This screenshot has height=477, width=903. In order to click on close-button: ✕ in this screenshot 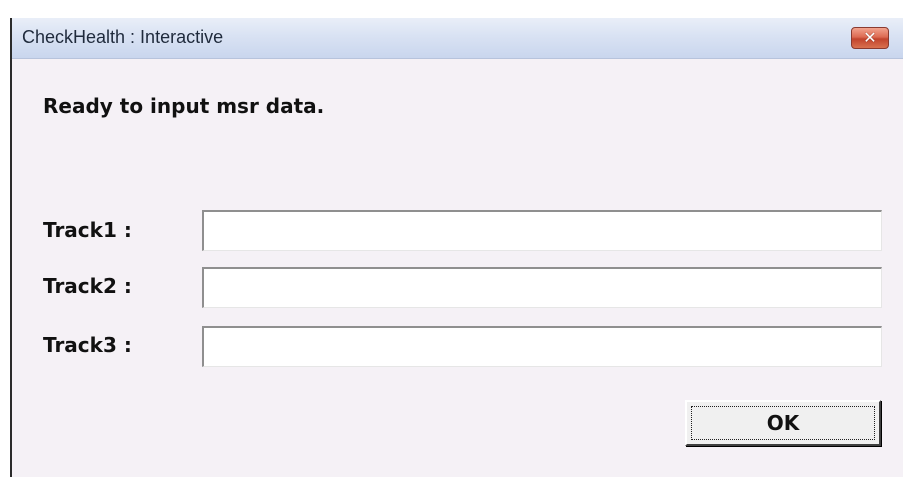, I will do `click(870, 38)`.